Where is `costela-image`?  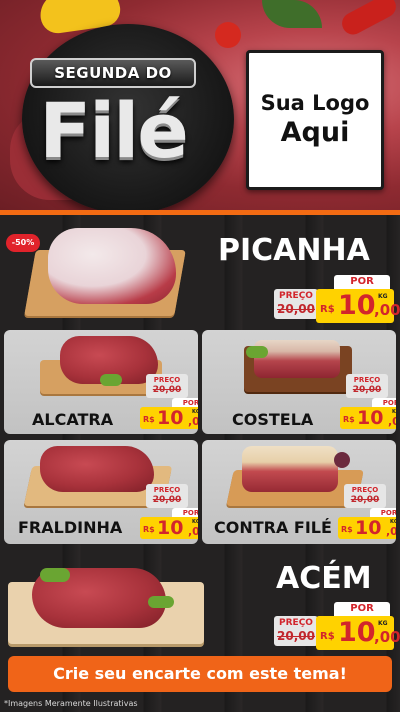 costela-image is located at coordinates (297, 359).